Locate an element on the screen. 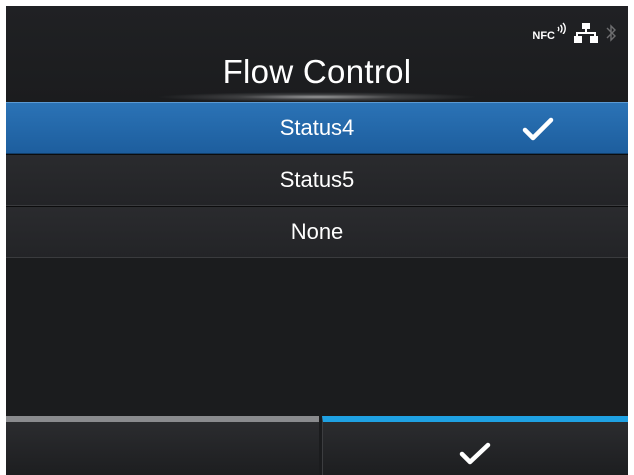 This screenshot has height=475, width=634. option-label: None is located at coordinates (317, 231).